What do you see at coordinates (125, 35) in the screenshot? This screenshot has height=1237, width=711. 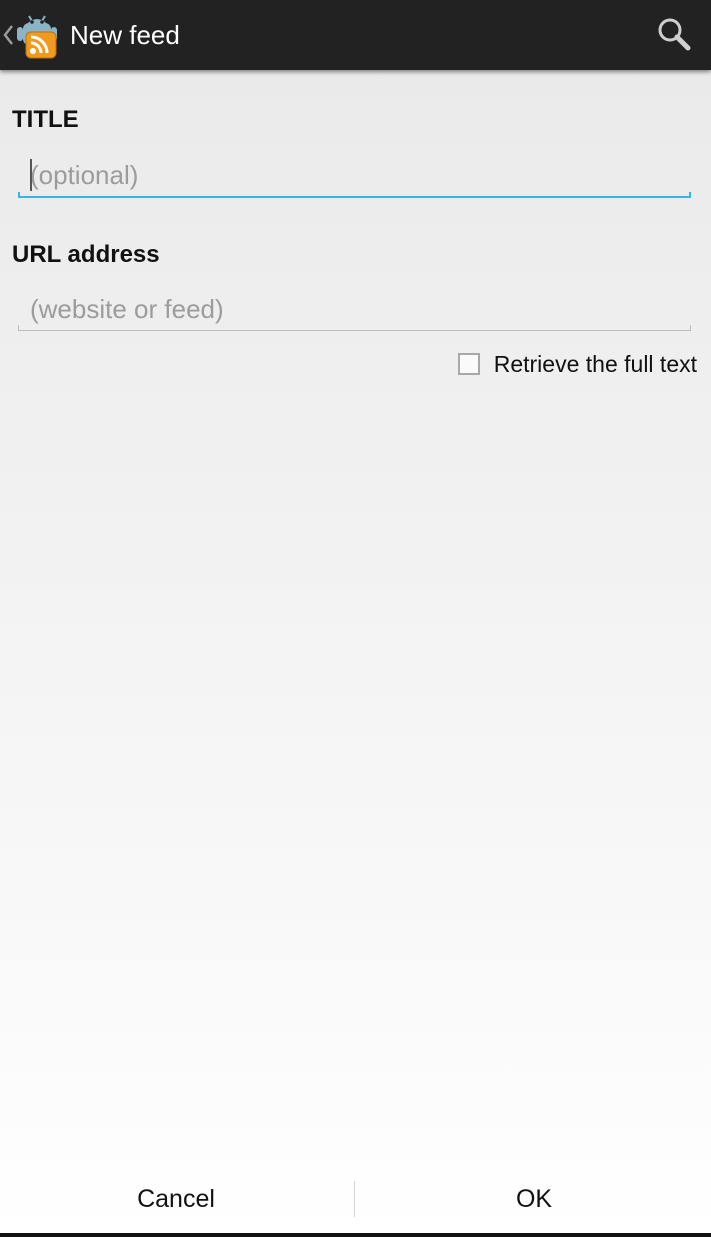 I see `screen-title: New feed` at bounding box center [125, 35].